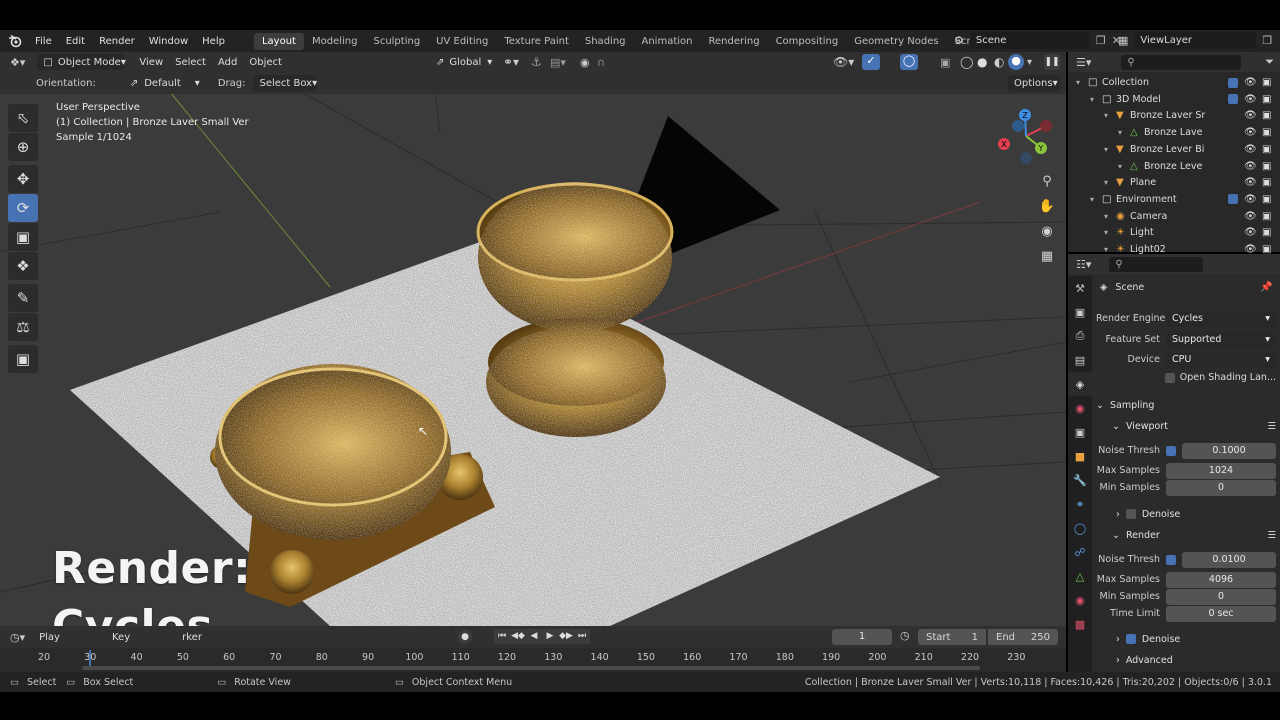  Describe the element at coordinates (605, 41) in the screenshot. I see `tab-shading: Shading` at that location.